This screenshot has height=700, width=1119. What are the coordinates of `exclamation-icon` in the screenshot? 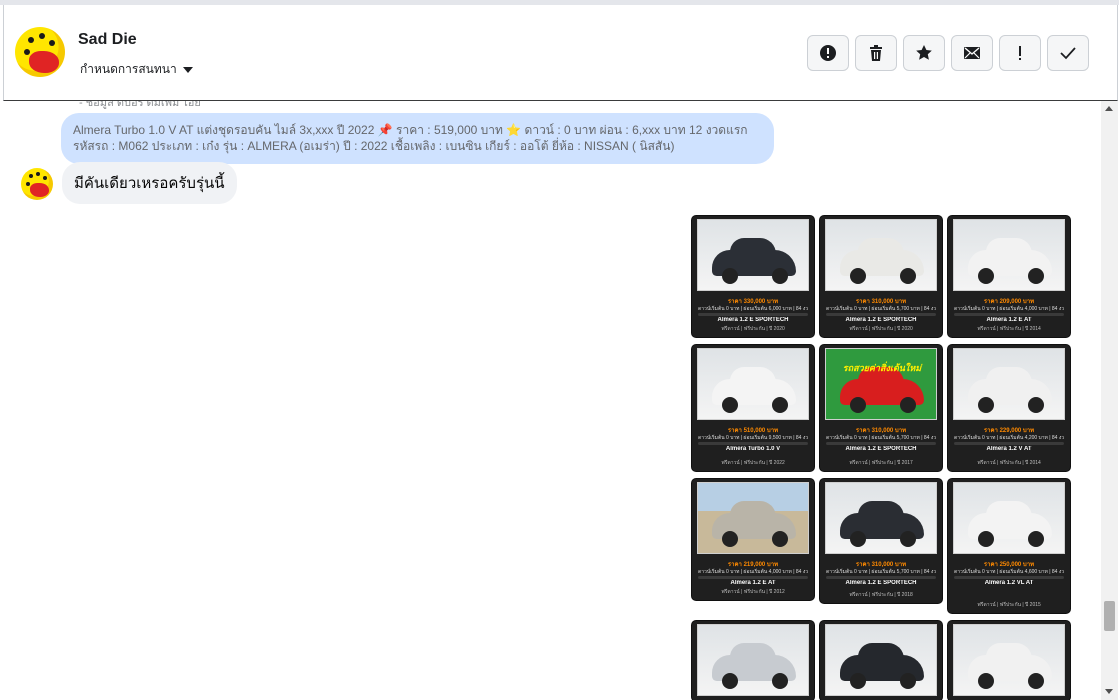 It's located at (1020, 53).